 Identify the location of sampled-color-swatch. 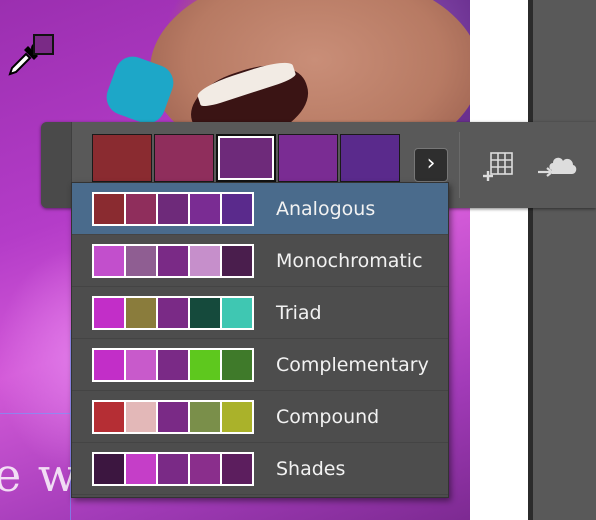
(43, 44).